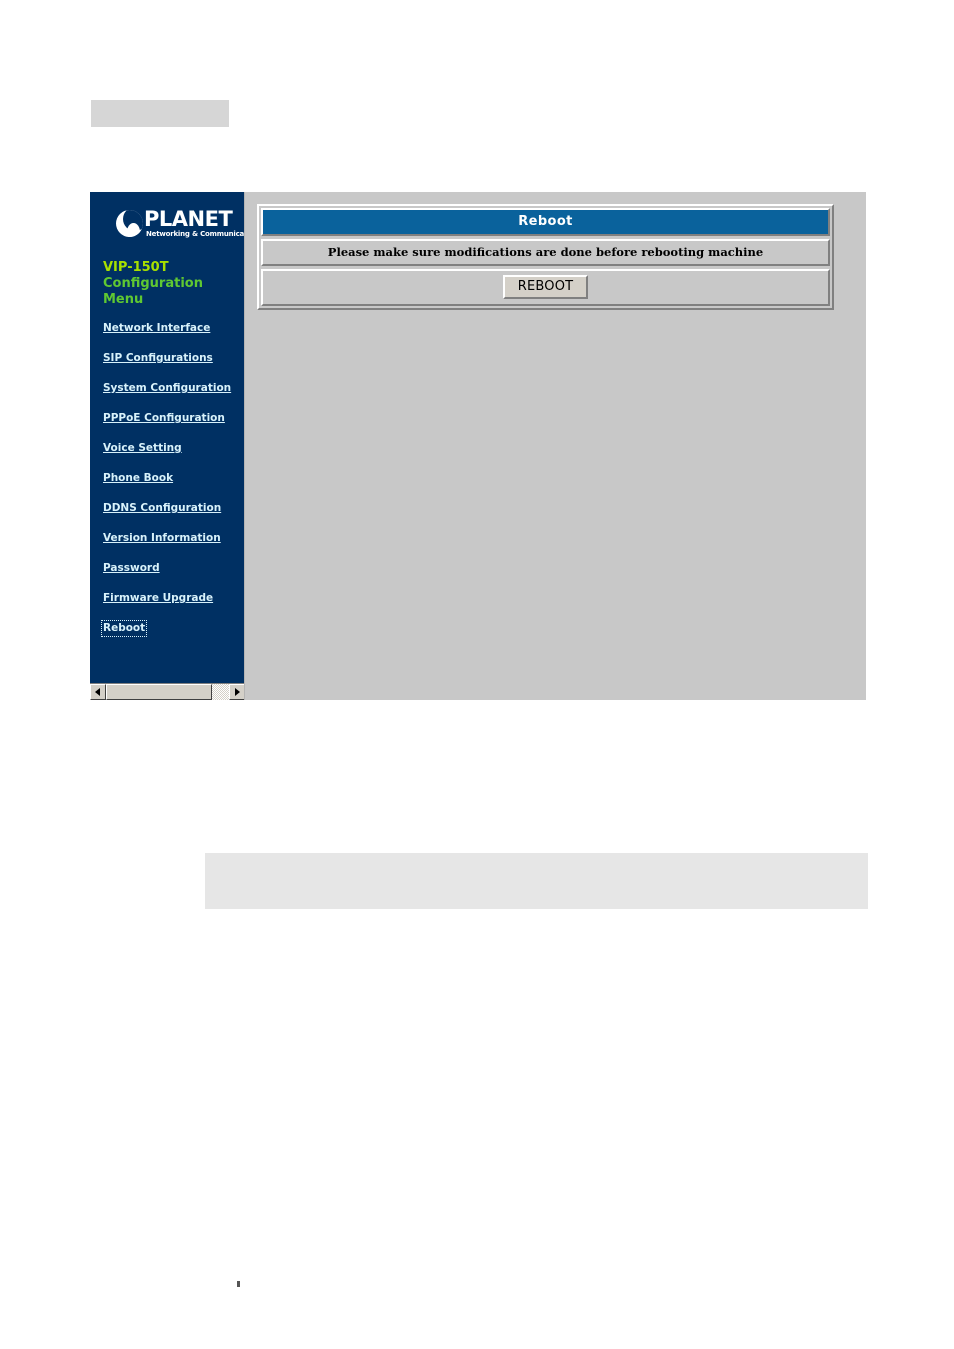 The image size is (954, 1349). I want to click on sidebar-item-firmware-upgrade: Firmware Upgrade, so click(158, 598).